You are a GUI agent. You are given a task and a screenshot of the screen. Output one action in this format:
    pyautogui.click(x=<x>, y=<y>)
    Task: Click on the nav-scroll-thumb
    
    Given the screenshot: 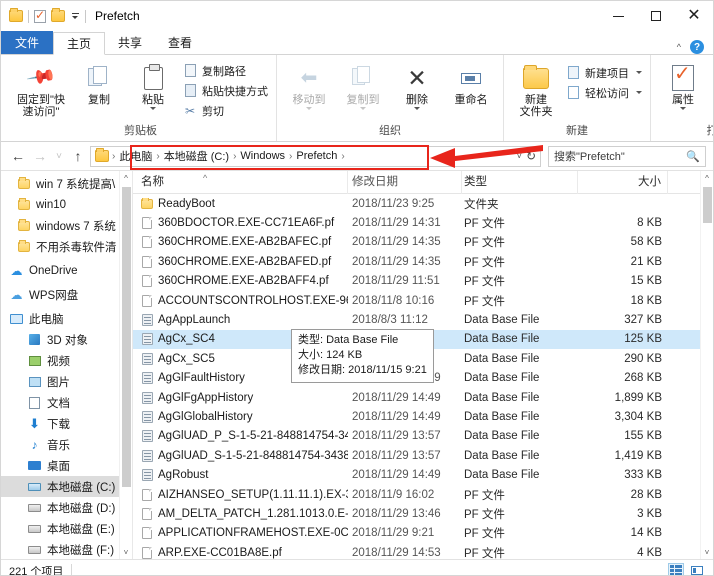 What is the action you would take?
    pyautogui.click(x=126, y=337)
    